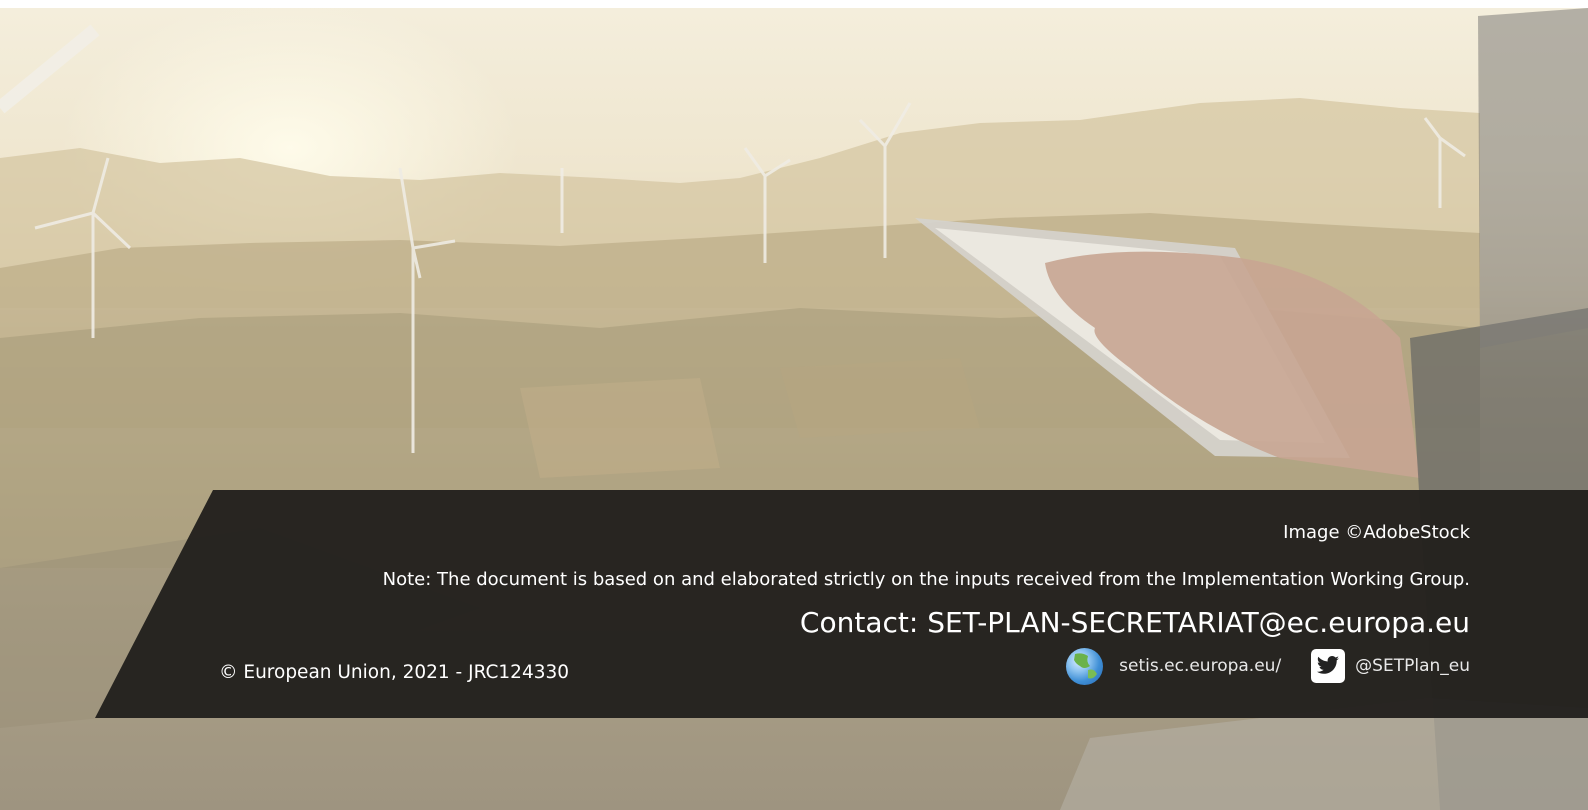 Image resolution: width=1588 pixels, height=810 pixels. Describe the element at coordinates (1412, 666) in the screenshot. I see `twitter-handle-link: @SETPlan_eu` at that location.